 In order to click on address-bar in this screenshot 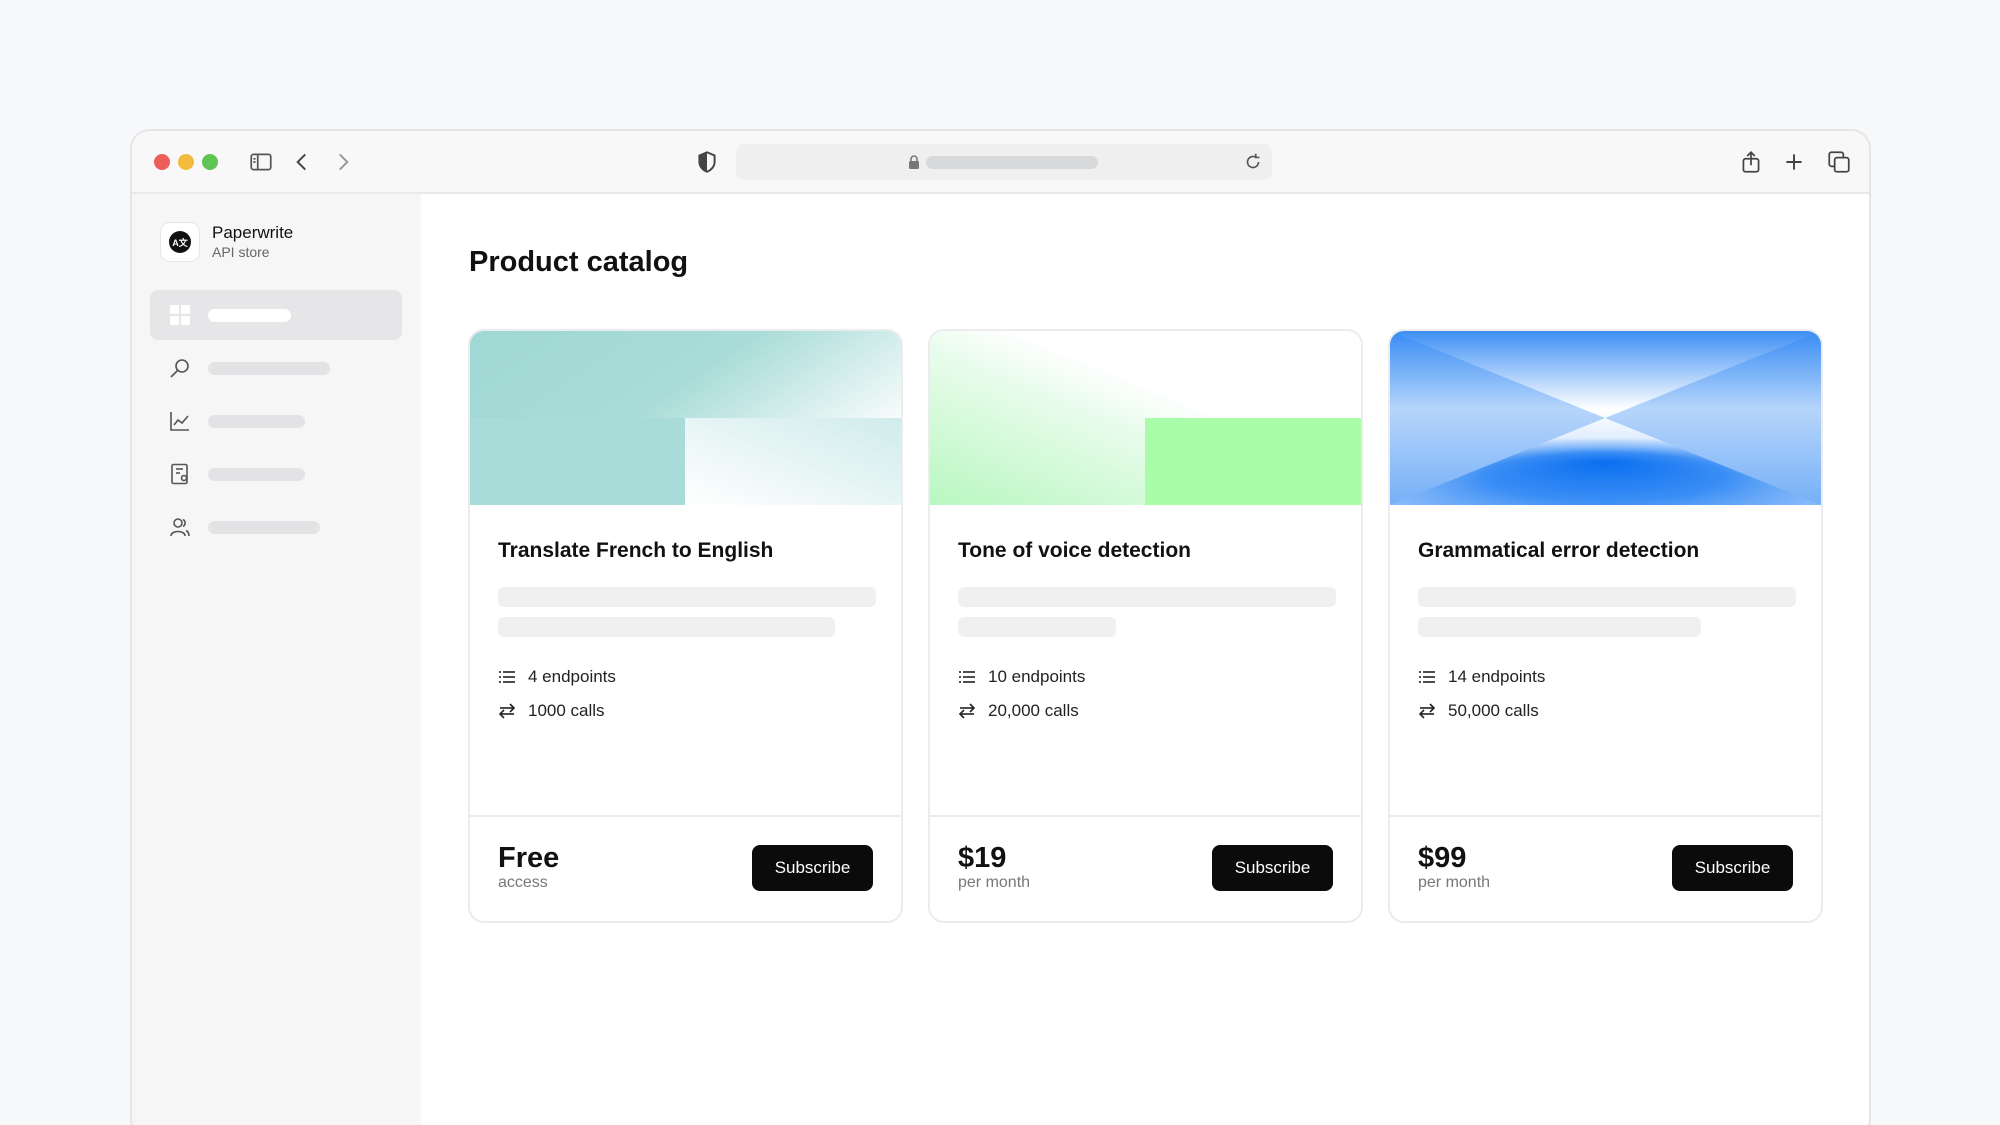, I will do `click(1004, 162)`.